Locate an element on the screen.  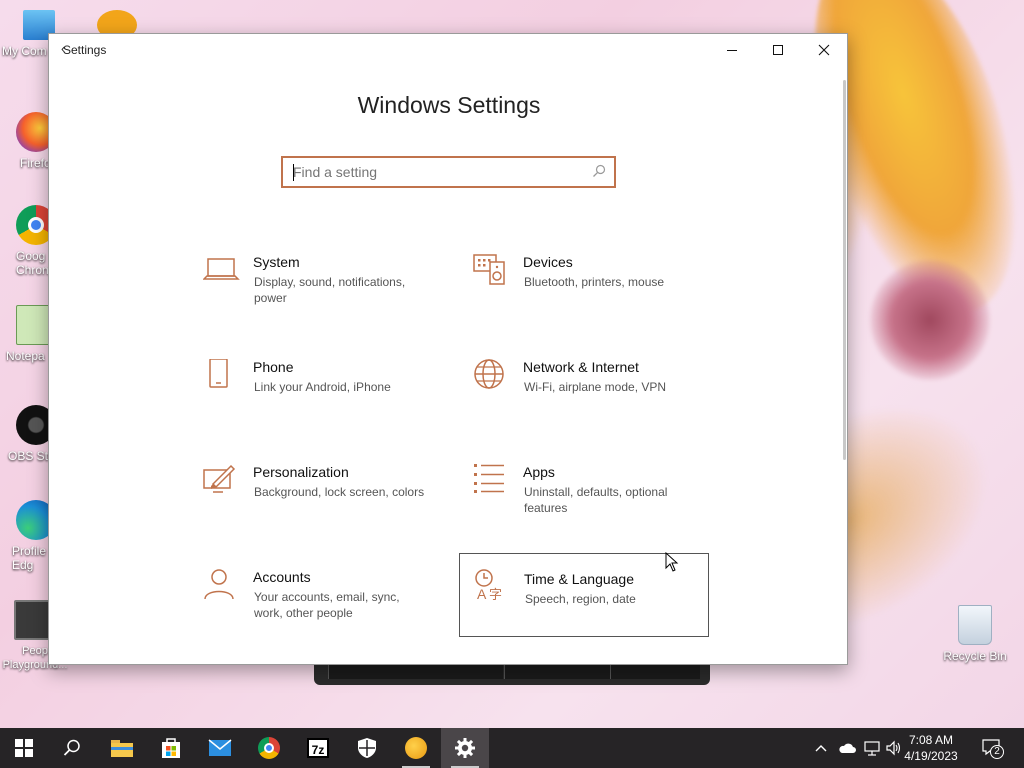
category-description: Uninstall, defaults, optional features is located at coordinates (596, 500).